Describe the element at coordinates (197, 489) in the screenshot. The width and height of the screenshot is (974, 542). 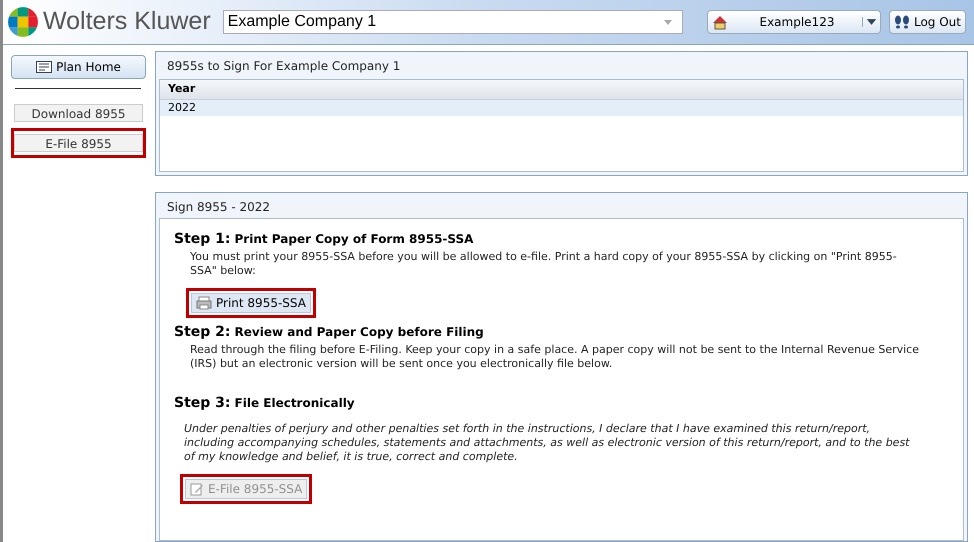
I see `pencil-note-icon` at that location.